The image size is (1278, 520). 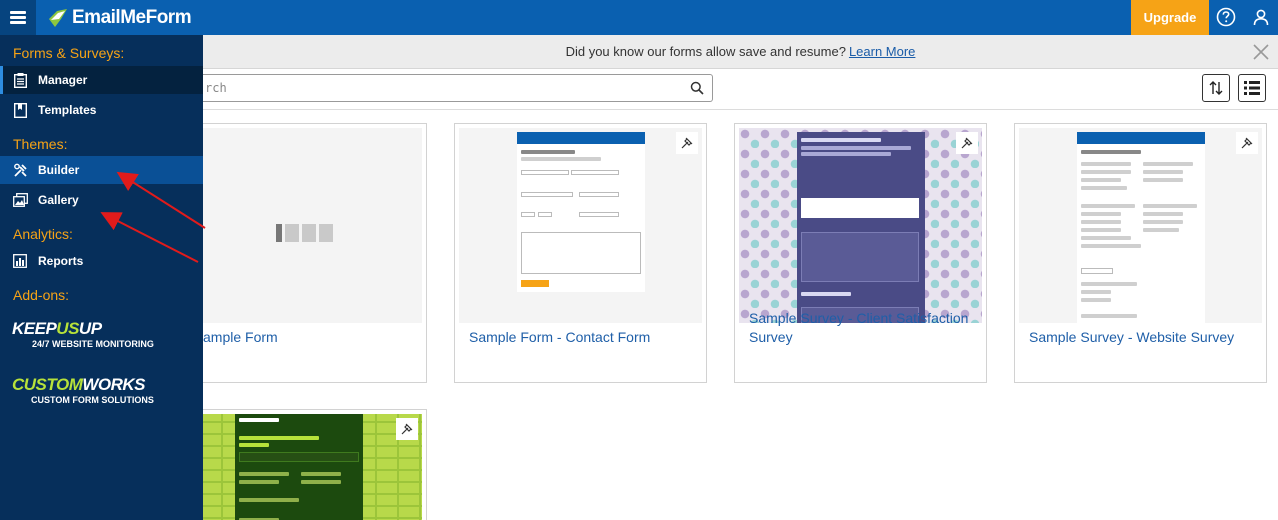 I want to click on form-card: Sample Survey - Website Survey, so click(x=1140, y=253).